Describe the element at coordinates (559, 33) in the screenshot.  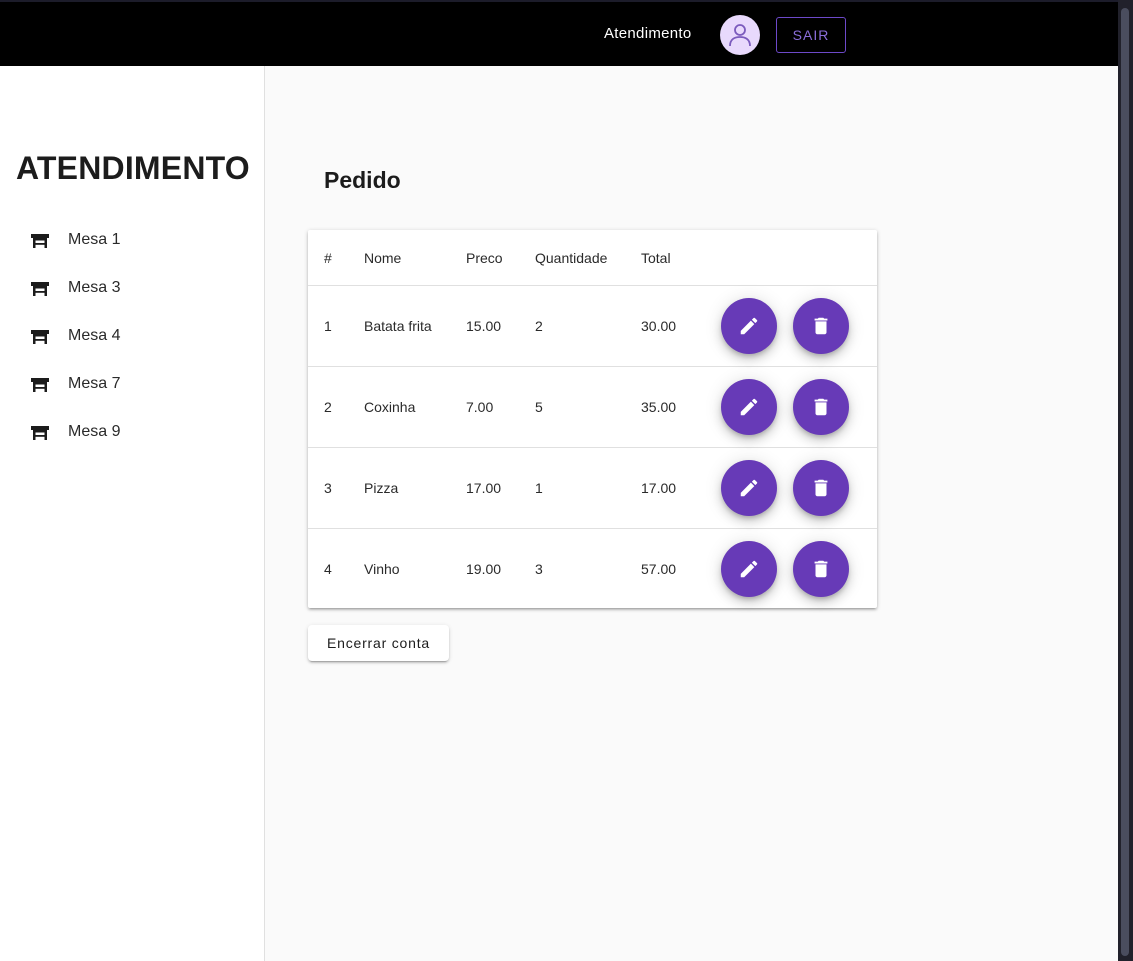
I see `top-app-bar: Atendimento SAIR` at that location.